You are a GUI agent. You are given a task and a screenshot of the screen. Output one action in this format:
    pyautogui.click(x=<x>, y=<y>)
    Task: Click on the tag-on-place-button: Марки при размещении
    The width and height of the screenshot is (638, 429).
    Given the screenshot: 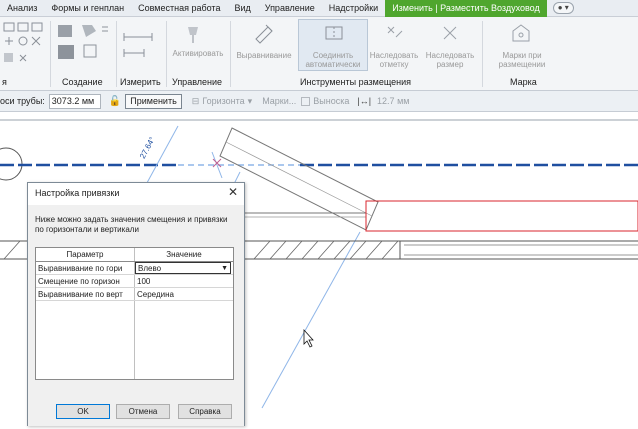 What is the action you would take?
    pyautogui.click(x=522, y=60)
    